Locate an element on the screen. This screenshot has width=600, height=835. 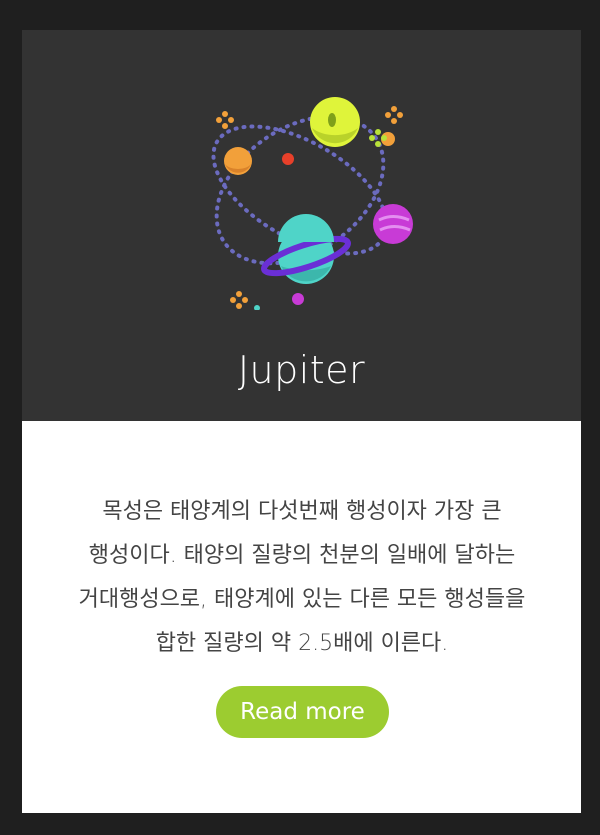
magenta-planet-icon is located at coordinates (393, 224).